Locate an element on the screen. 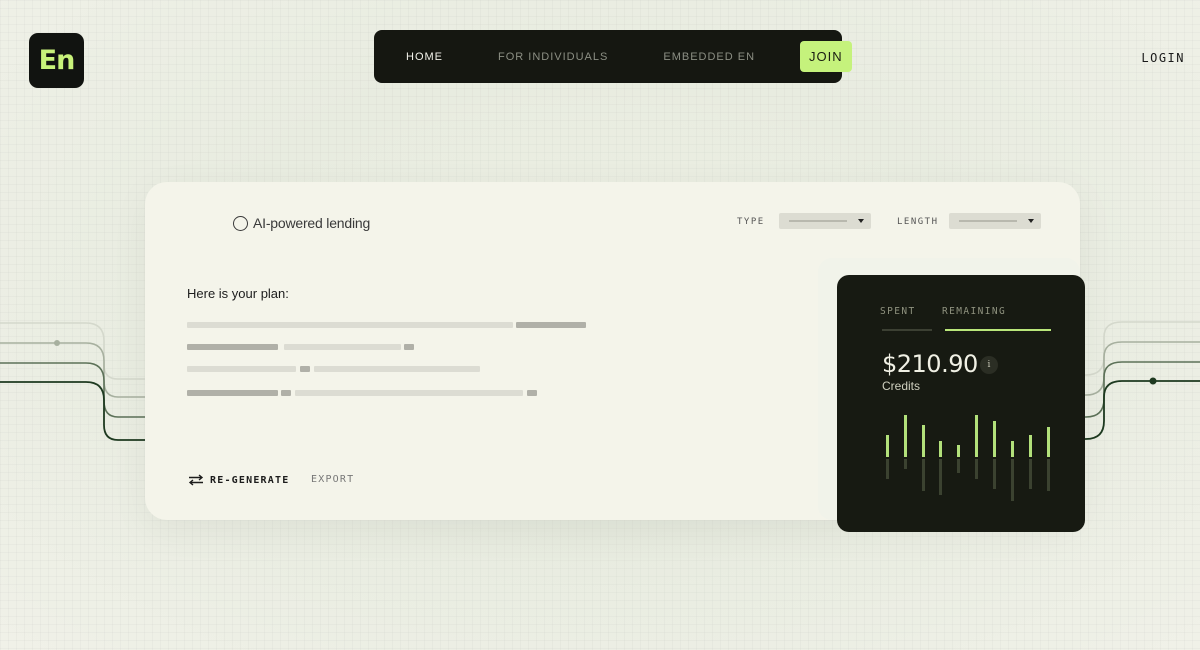  nav-item-home: HOME is located at coordinates (424, 57).